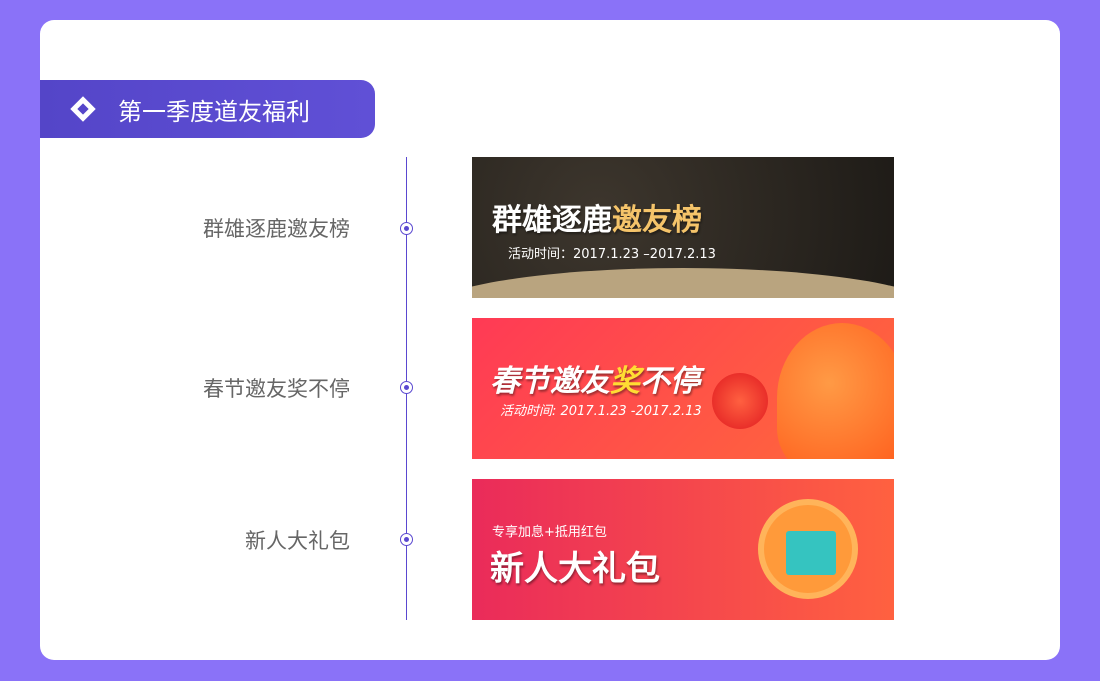 The width and height of the screenshot is (1100, 681). Describe the element at coordinates (214, 111) in the screenshot. I see `section-title: 第一季度道友福利` at that location.